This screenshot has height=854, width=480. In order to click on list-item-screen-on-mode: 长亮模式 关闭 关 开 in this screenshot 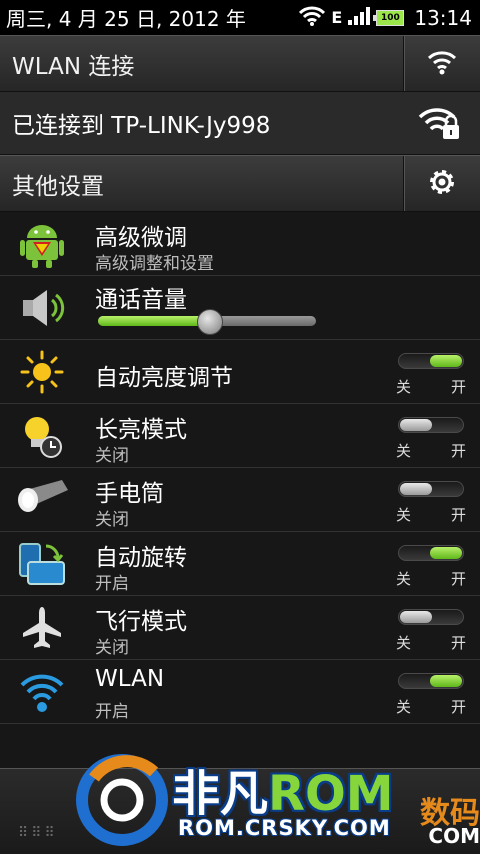, I will do `click(240, 436)`.